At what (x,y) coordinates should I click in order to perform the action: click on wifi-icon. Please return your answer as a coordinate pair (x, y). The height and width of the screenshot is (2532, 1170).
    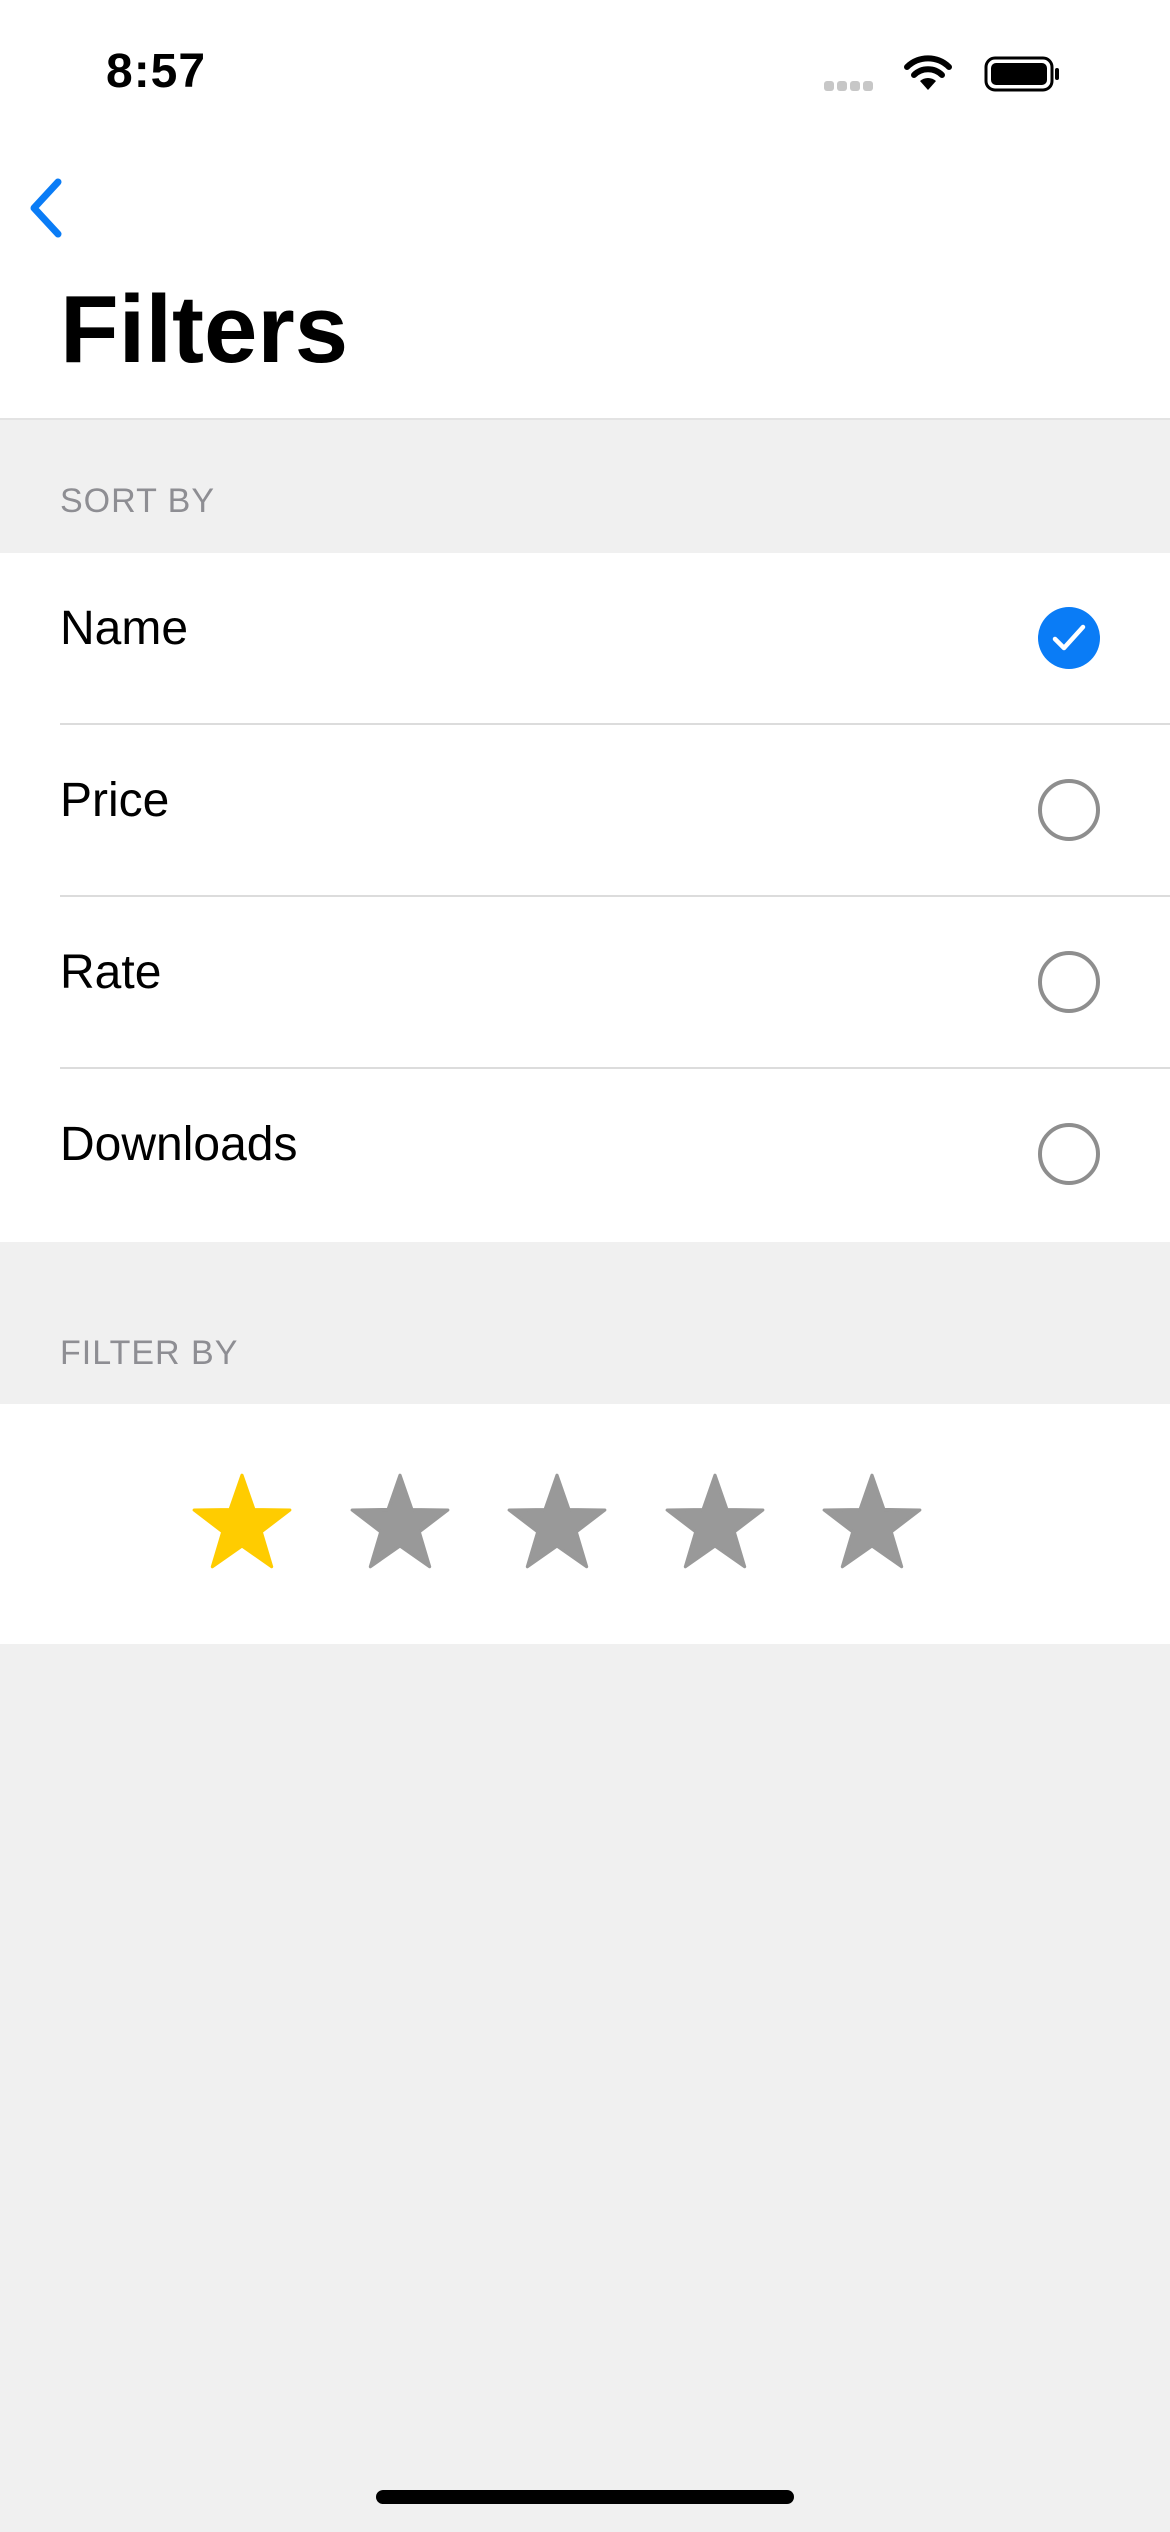
    Looking at the image, I should click on (928, 72).